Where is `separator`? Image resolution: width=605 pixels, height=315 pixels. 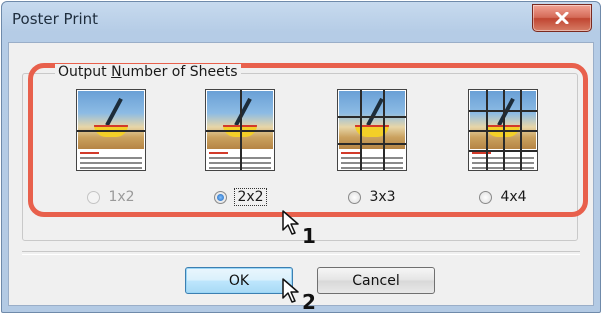 separator is located at coordinates (301, 253).